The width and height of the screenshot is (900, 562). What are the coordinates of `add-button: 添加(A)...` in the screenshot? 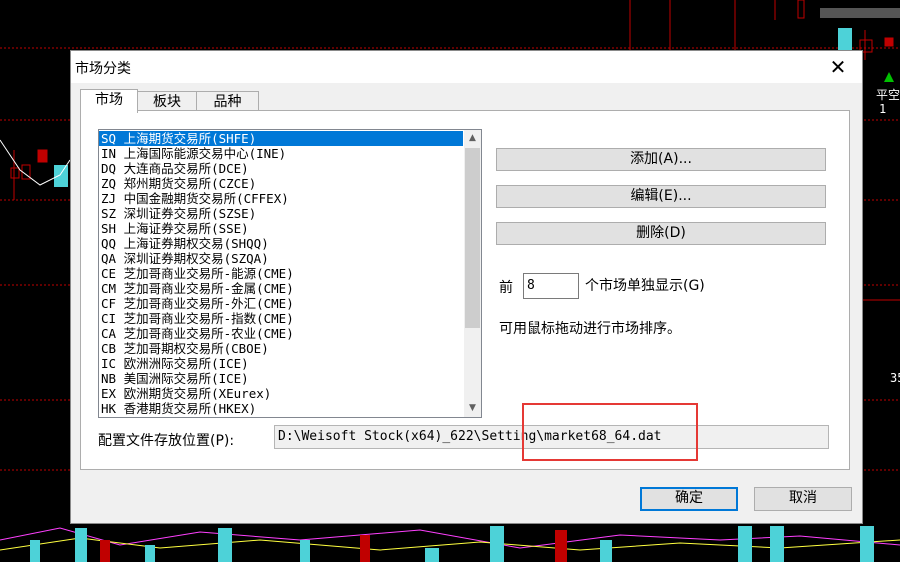 It's located at (661, 159).